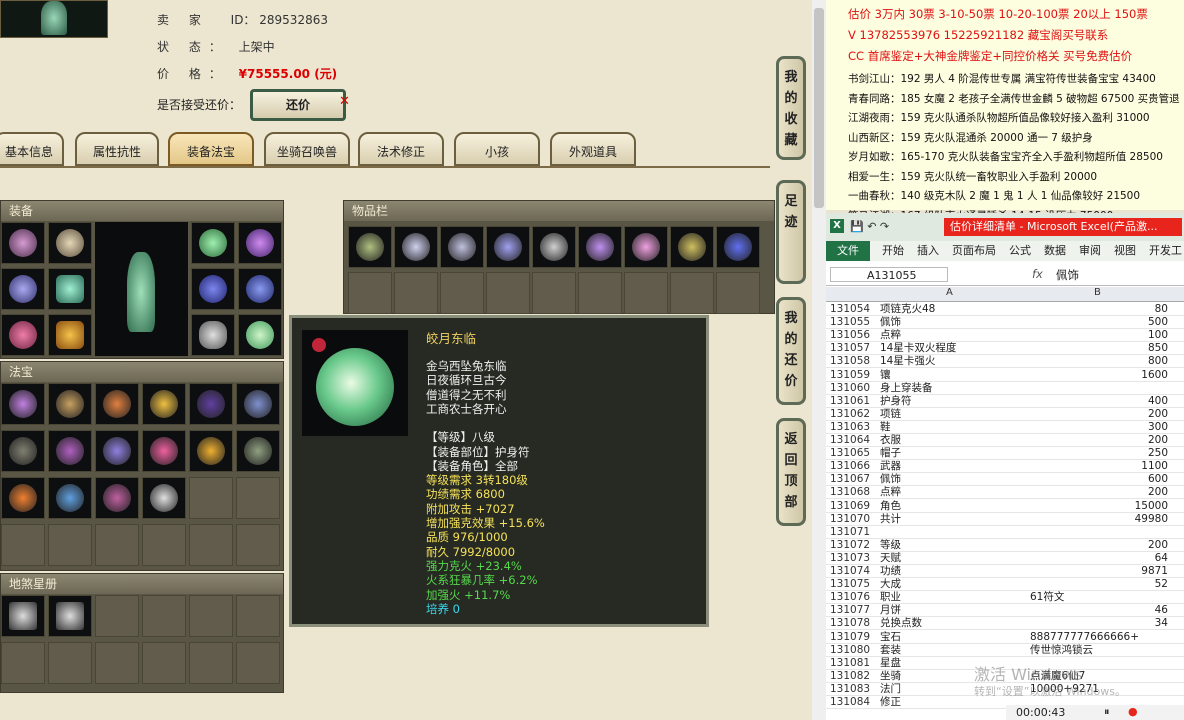 The image size is (1184, 720). What do you see at coordinates (1005, 532) in the screenshot?
I see `table-row: 131071` at bounding box center [1005, 532].